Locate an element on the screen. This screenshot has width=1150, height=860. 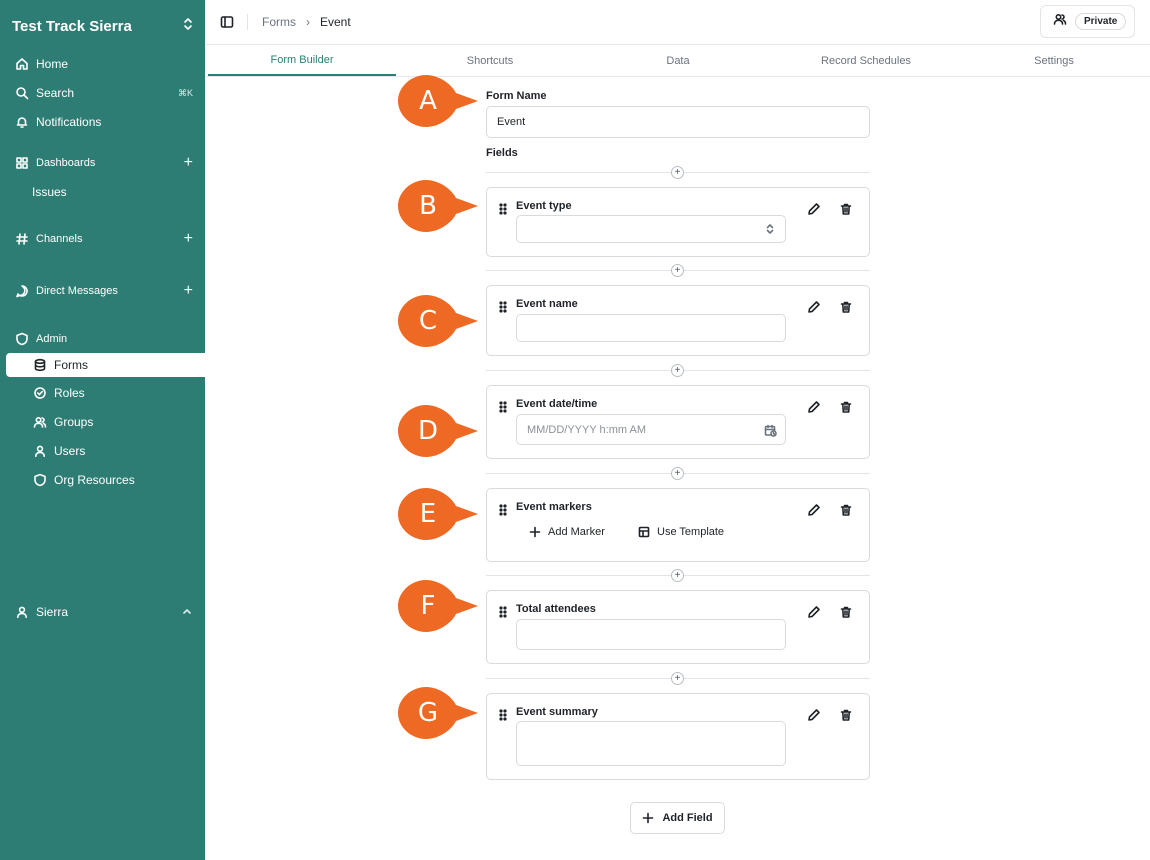
sidebar-item-notifications: Notifications is located at coordinates (105, 122).